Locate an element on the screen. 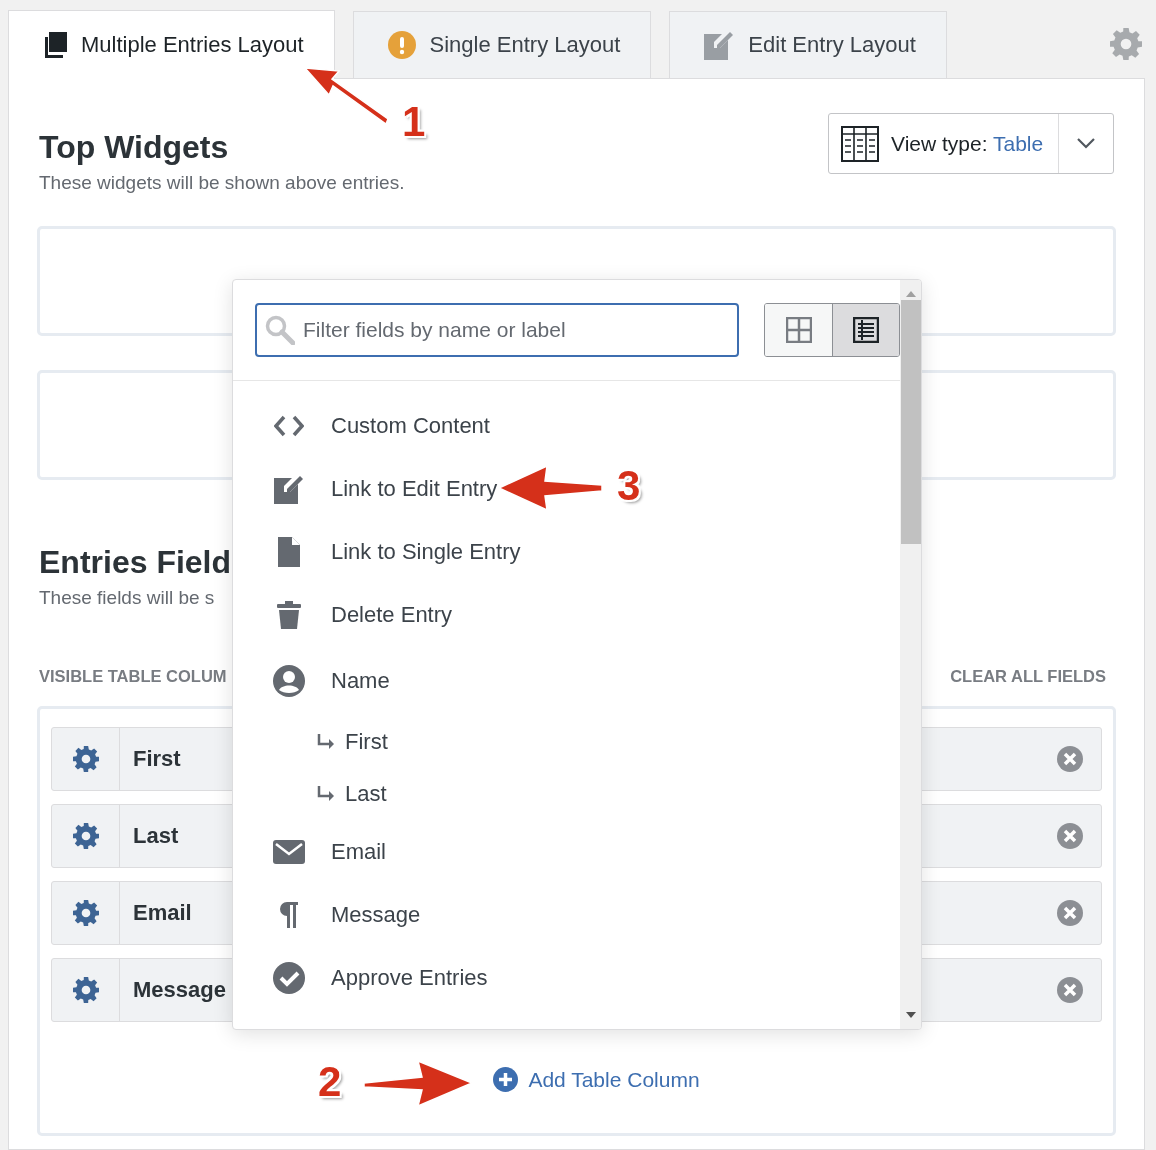 The width and height of the screenshot is (1156, 1150). scroll-up-icon is located at coordinates (910, 294).